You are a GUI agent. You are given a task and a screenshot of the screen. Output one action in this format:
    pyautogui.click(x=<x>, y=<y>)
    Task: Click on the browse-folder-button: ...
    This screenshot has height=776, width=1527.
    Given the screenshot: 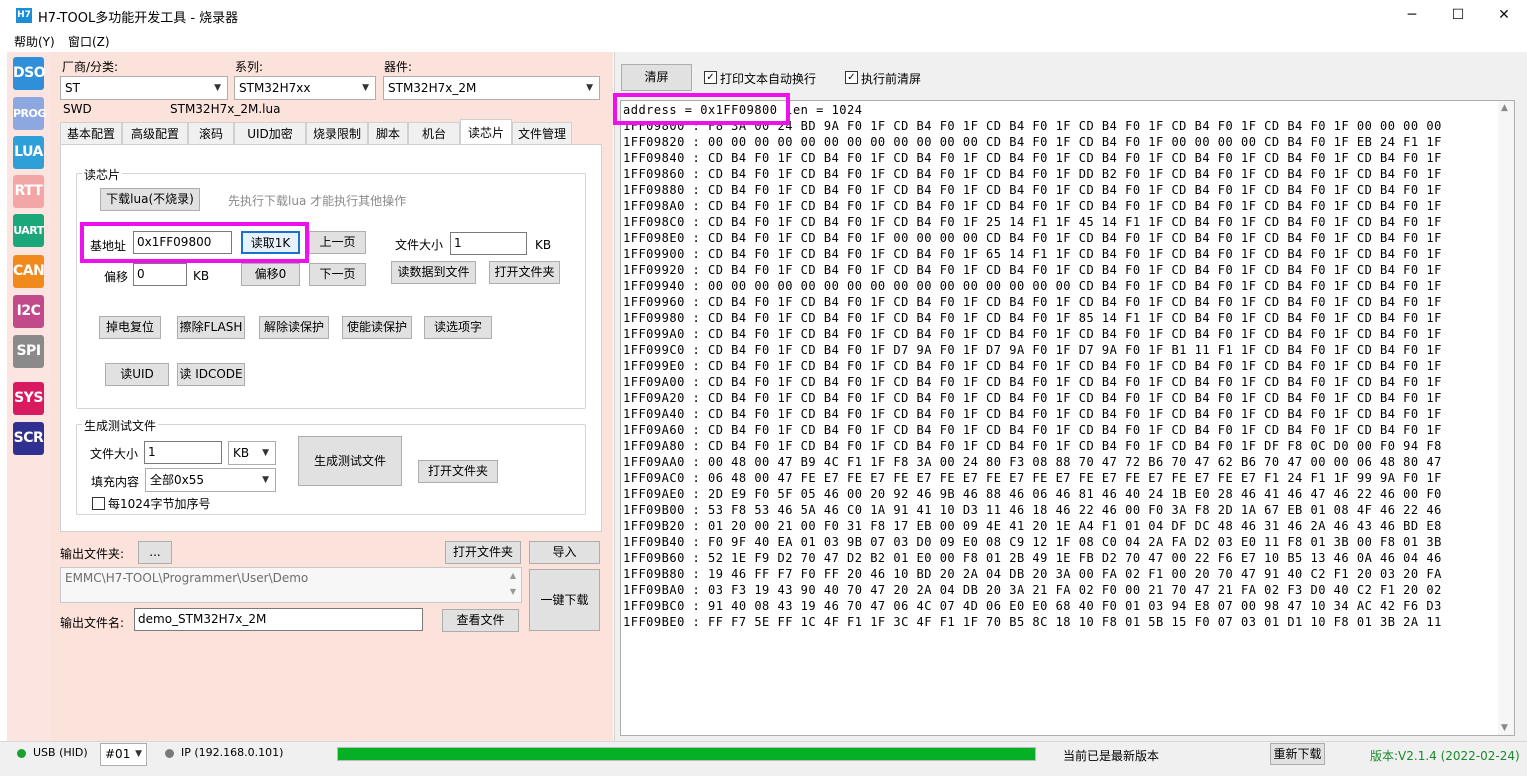 What is the action you would take?
    pyautogui.click(x=155, y=552)
    